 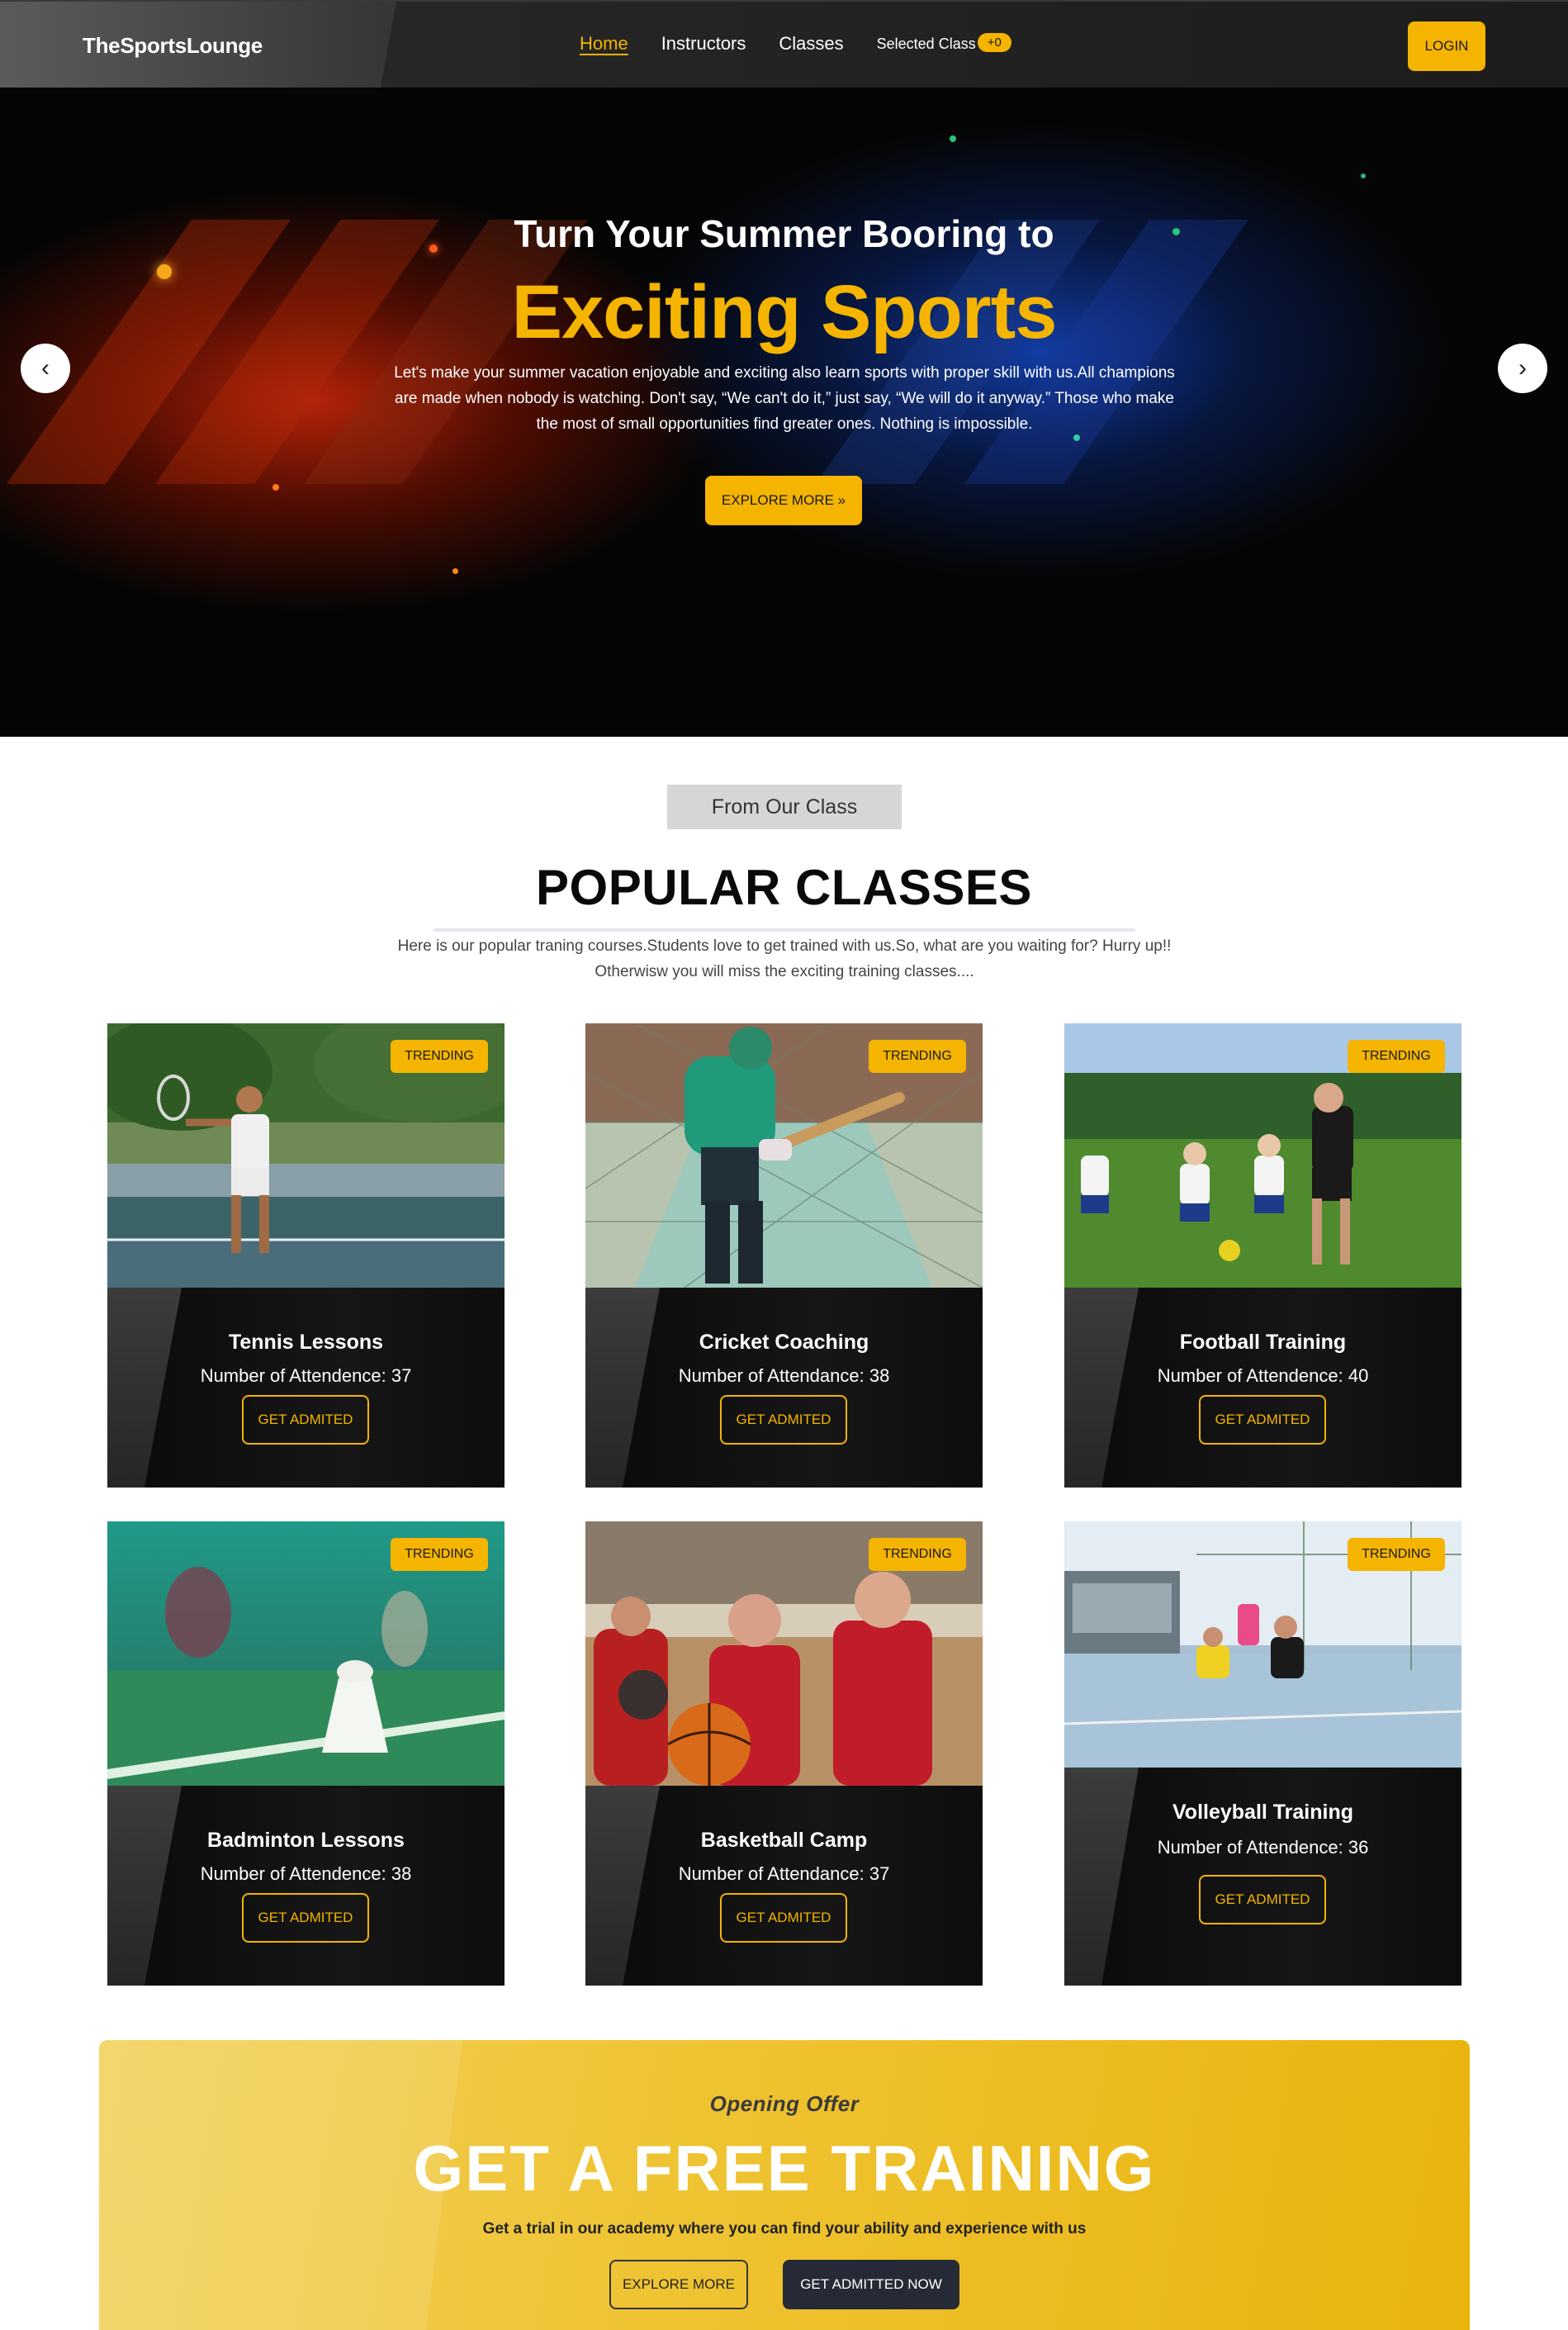 I want to click on class-name: Basketball Camp, so click(x=784, y=1841).